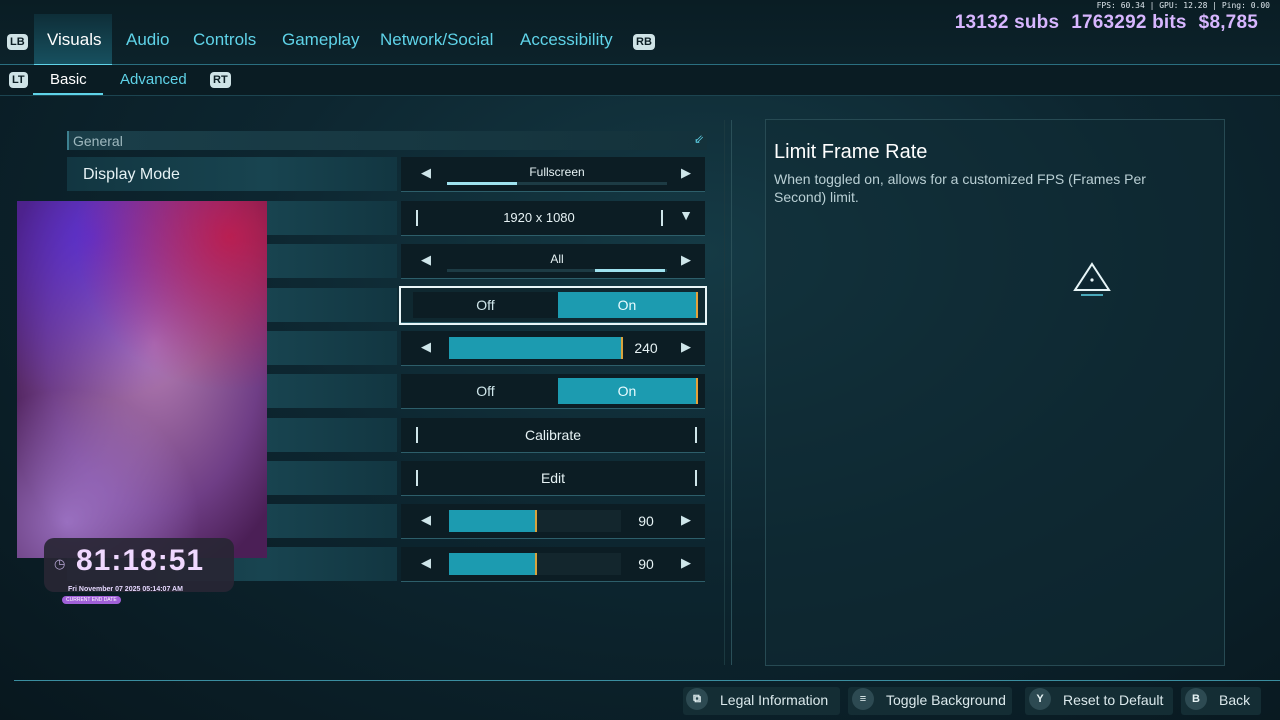 This screenshot has height=720, width=1280. What do you see at coordinates (1183, 5) in the screenshot?
I see `stream-stats-readout: FPS: 60.34 | GPU: 12.28 | Ping: 0.00` at bounding box center [1183, 5].